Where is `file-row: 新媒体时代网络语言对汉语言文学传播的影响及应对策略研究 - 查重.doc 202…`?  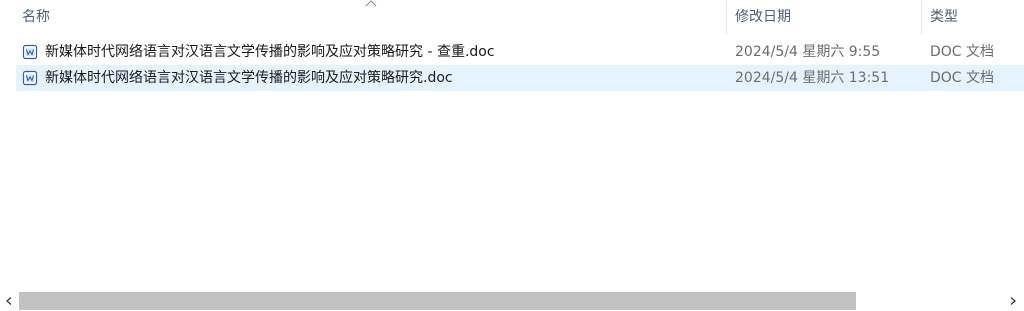 file-row: 新媒体时代网络语言对汉语言文学传播的影响及应对策略研究 - 查重.doc 202… is located at coordinates (520, 52).